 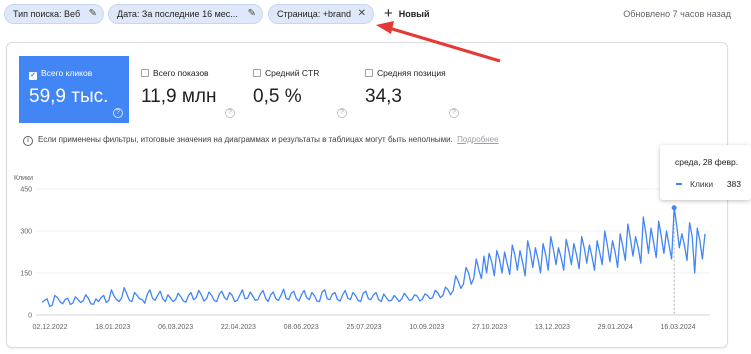 What do you see at coordinates (707, 162) in the screenshot?
I see `tooltip-date: среда, 28 февр.` at bounding box center [707, 162].